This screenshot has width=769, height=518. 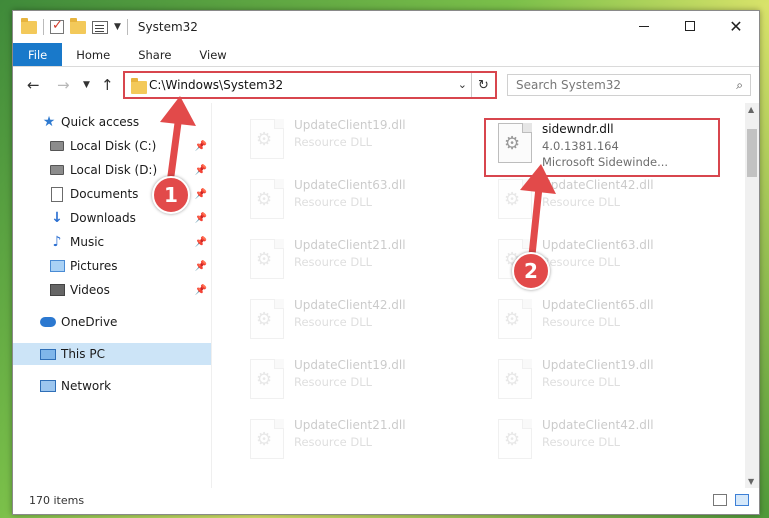 I want to click on network-icon, so click(x=48, y=386).